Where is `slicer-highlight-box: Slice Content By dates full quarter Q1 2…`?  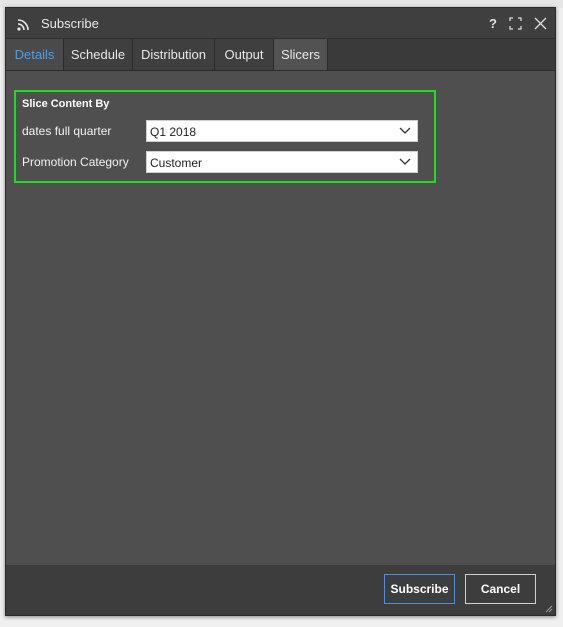 slicer-highlight-box: Slice Content By dates full quarter Q1 2… is located at coordinates (225, 136).